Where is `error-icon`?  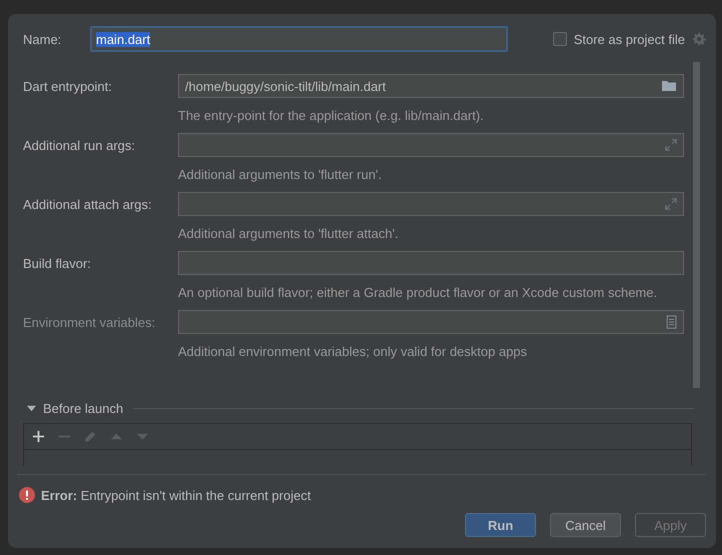
error-icon is located at coordinates (27, 495).